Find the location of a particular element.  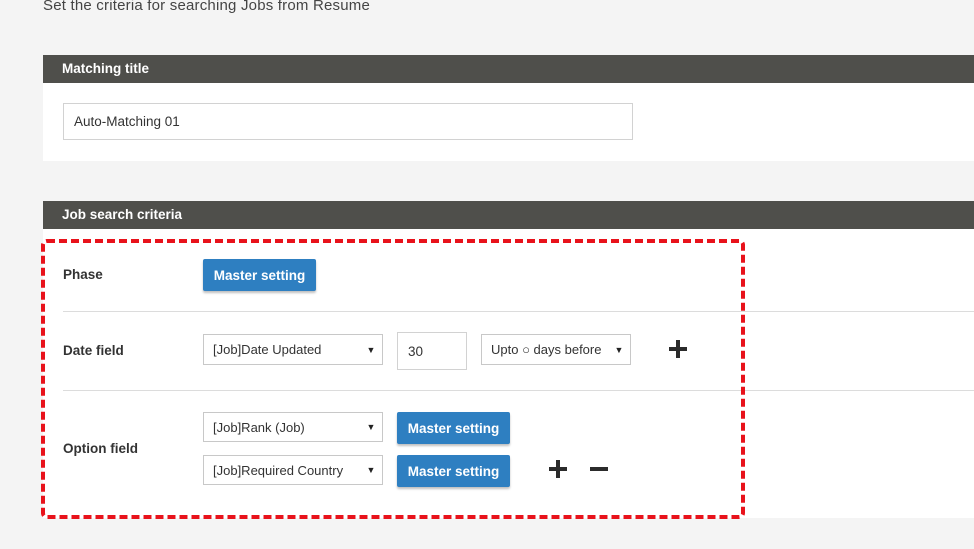

option-field-select: [Job]Rank (Job) ▼ is located at coordinates (293, 427).